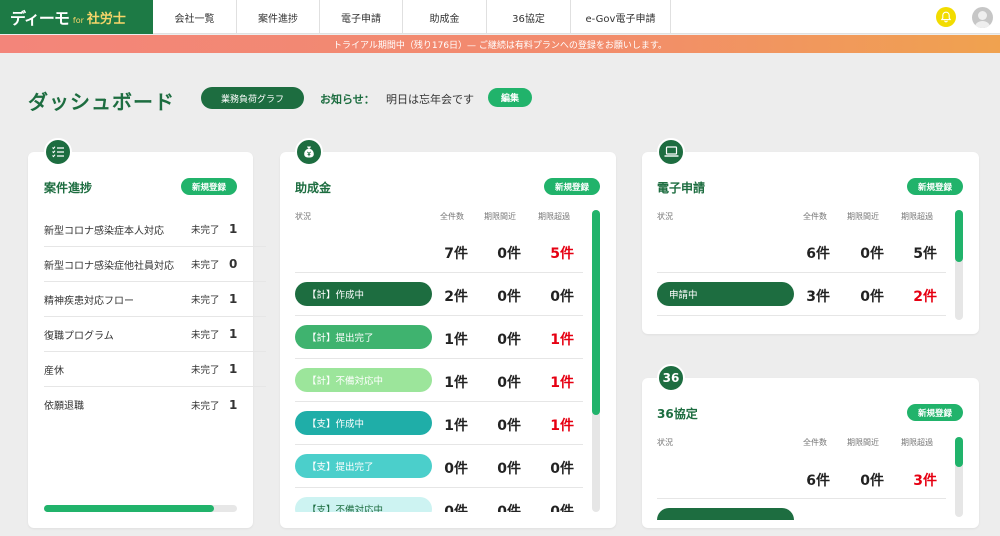 The height and width of the screenshot is (536, 1000). Describe the element at coordinates (363, 504) in the screenshot. I see `status-pill: 【支】不備対応中` at that location.